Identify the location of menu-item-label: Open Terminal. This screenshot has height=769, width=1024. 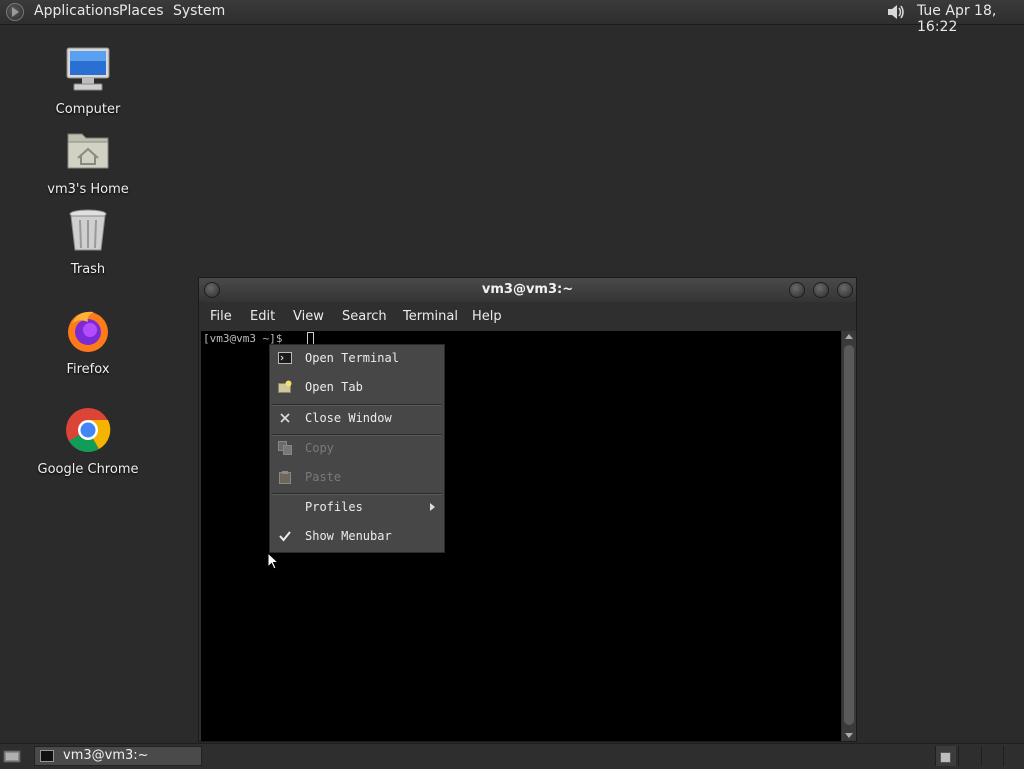
(352, 358).